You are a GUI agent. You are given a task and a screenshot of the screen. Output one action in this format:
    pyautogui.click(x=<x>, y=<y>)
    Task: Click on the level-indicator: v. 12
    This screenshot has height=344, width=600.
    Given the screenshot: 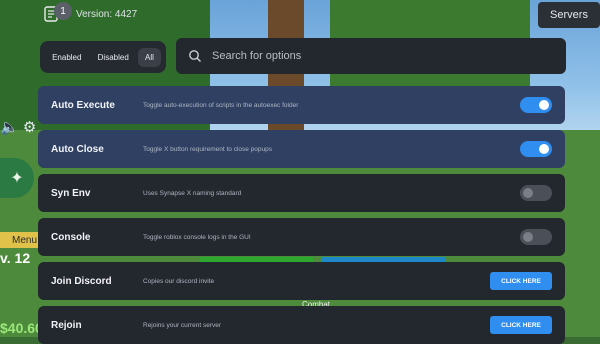 What is the action you would take?
    pyautogui.click(x=15, y=258)
    